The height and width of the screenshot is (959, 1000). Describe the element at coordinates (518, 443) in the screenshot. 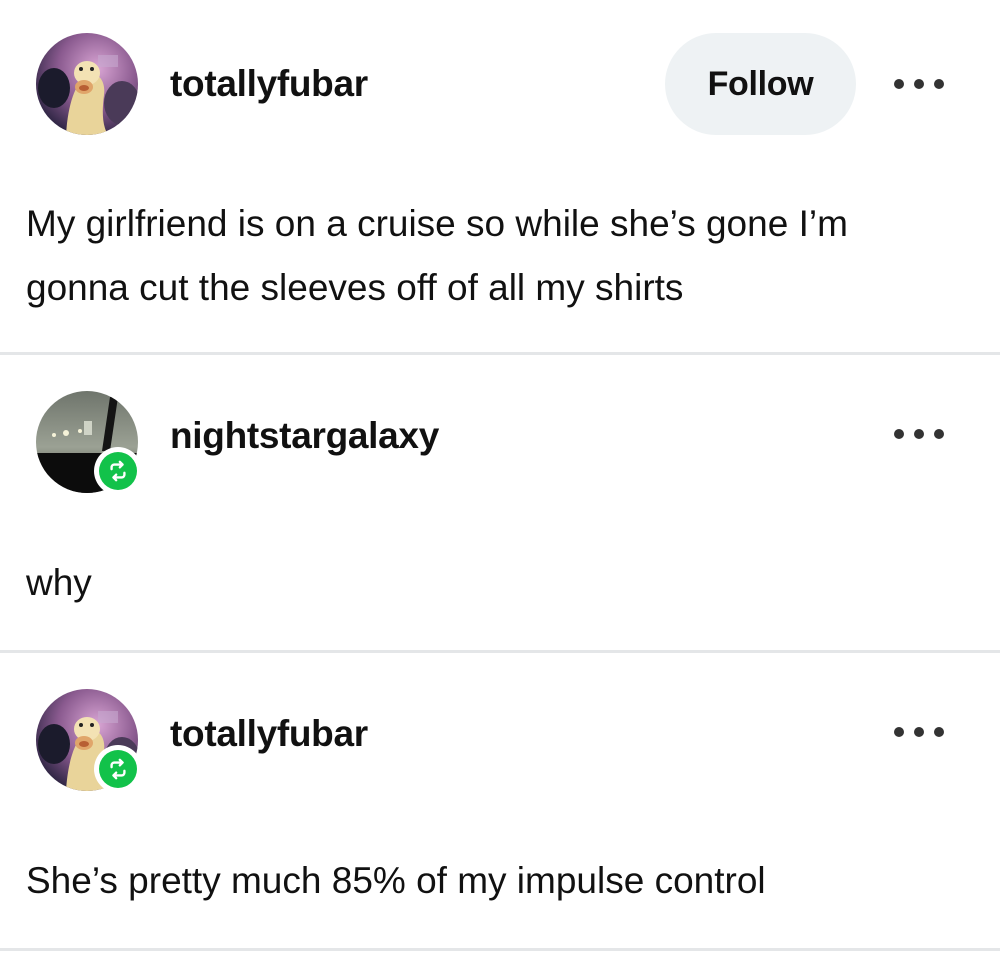

I see `post-header: nightstargalaxy` at that location.